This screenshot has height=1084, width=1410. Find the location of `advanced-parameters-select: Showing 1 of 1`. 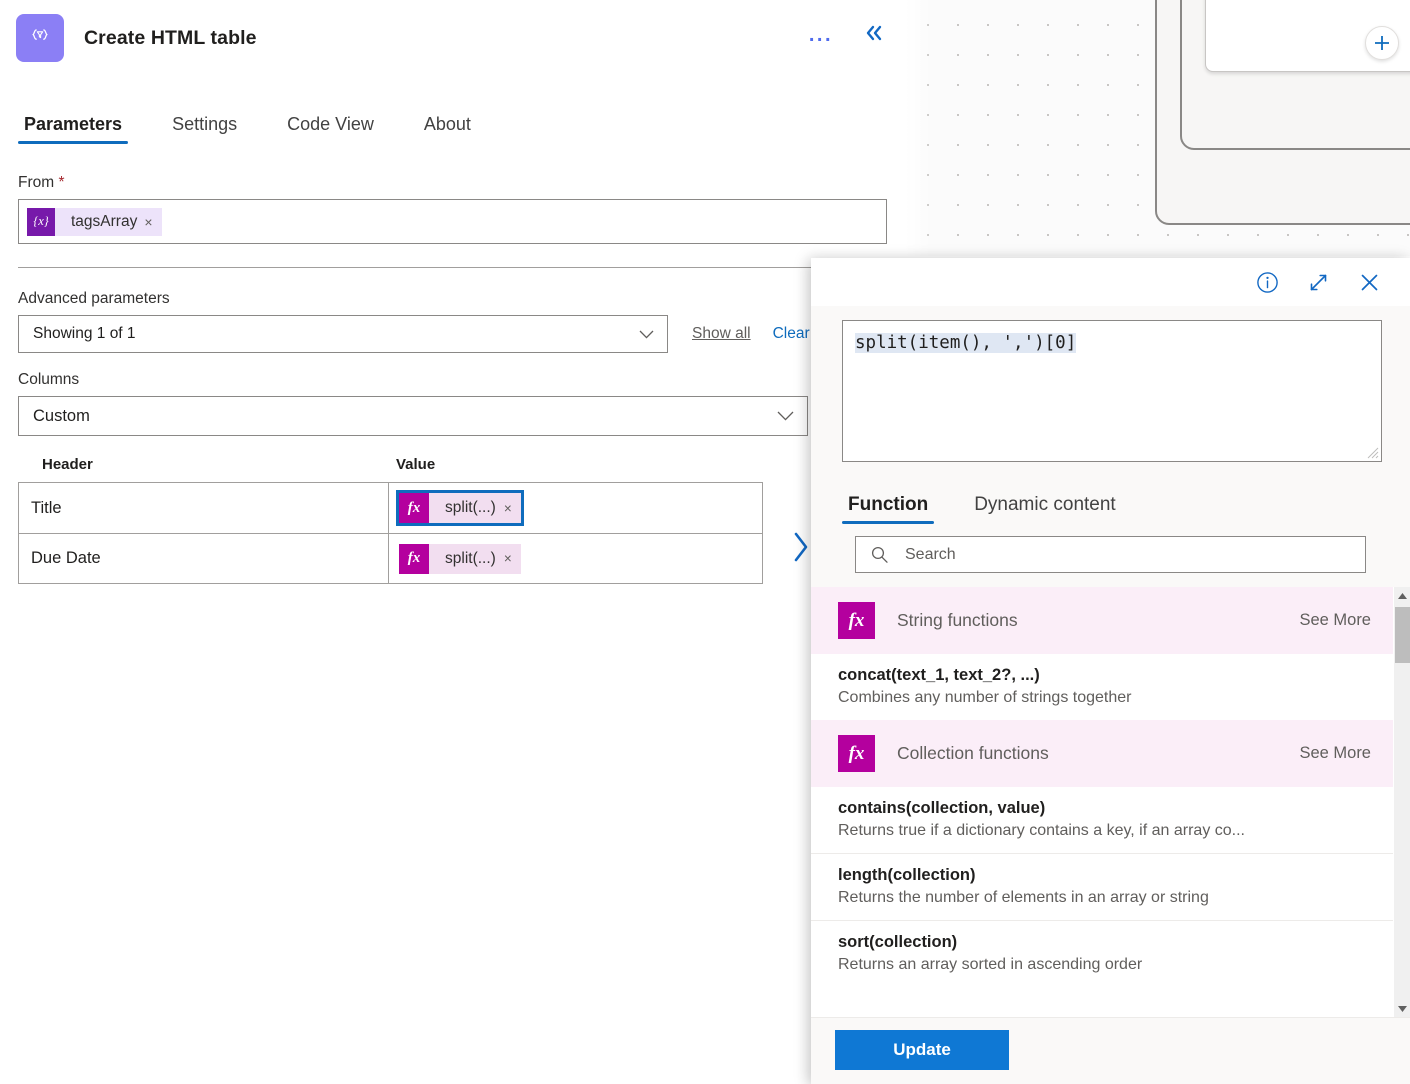

advanced-parameters-select: Showing 1 of 1 is located at coordinates (343, 334).